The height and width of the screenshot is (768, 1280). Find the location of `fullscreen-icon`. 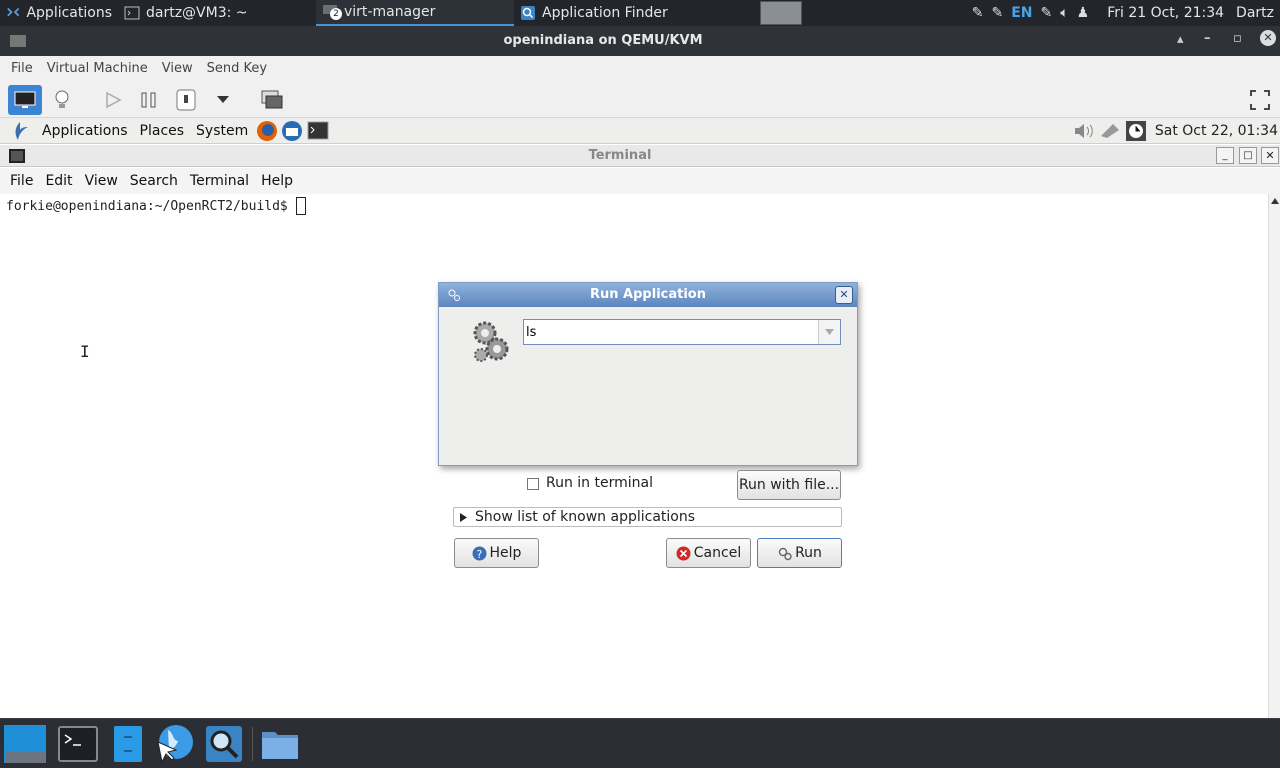

fullscreen-icon is located at coordinates (1260, 100).